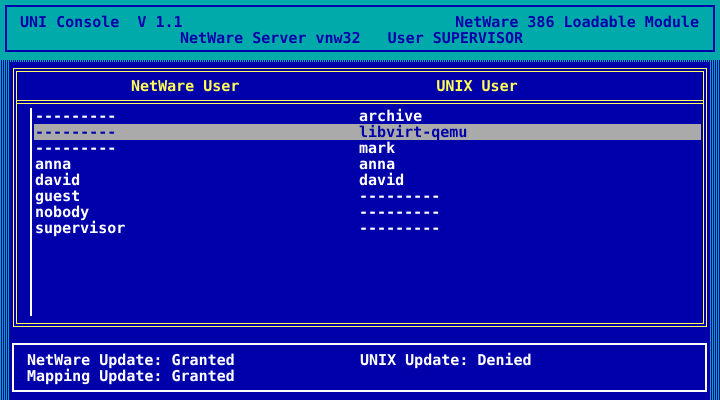 Image resolution: width=720 pixels, height=400 pixels. I want to click on user-row: nobody ---------, so click(367, 212).